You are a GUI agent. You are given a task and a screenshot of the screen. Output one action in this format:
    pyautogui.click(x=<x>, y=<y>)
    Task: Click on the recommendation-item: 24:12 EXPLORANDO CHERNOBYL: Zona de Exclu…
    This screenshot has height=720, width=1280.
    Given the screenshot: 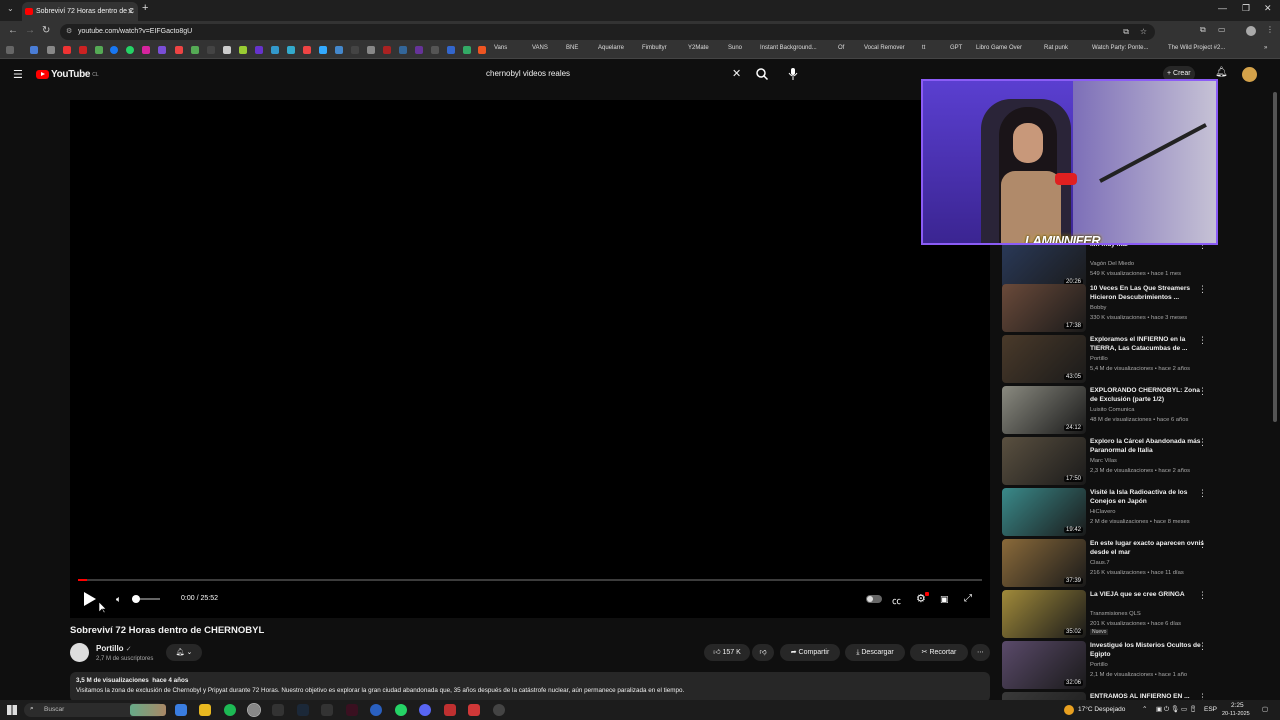 What is the action you would take?
    pyautogui.click(x=1112, y=410)
    